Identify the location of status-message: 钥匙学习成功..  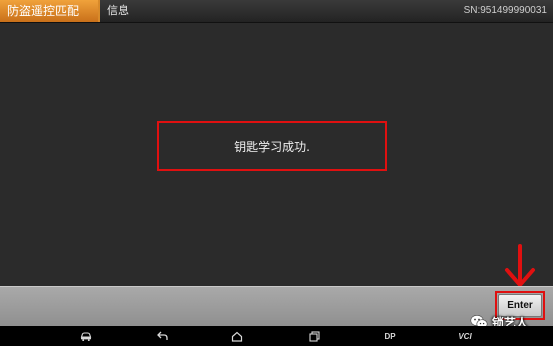
(272, 146).